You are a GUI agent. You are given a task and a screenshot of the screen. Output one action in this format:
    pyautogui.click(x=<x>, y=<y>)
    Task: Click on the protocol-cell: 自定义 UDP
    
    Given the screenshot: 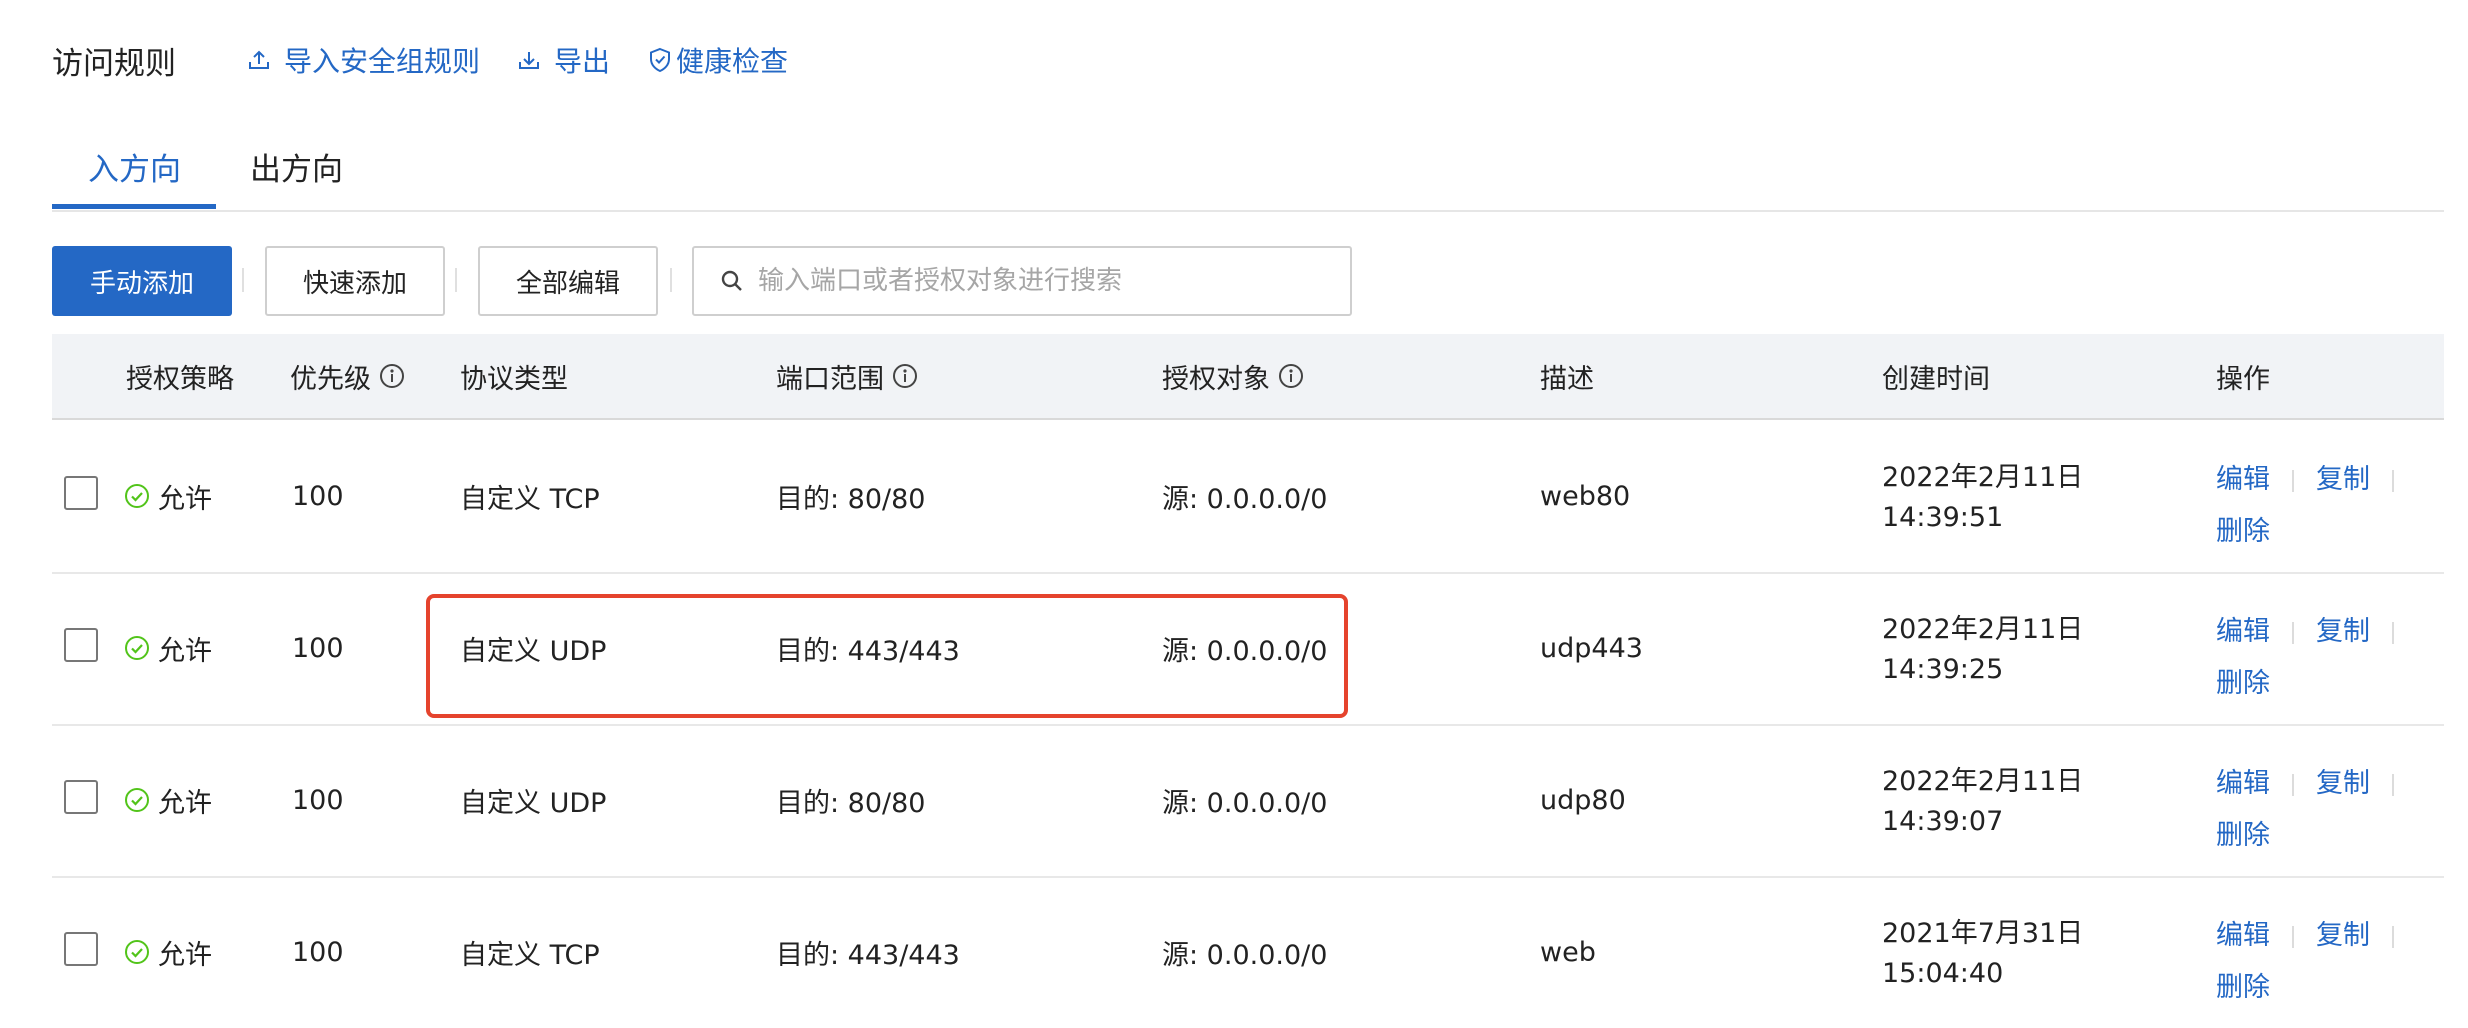 What is the action you would take?
    pyautogui.click(x=533, y=803)
    